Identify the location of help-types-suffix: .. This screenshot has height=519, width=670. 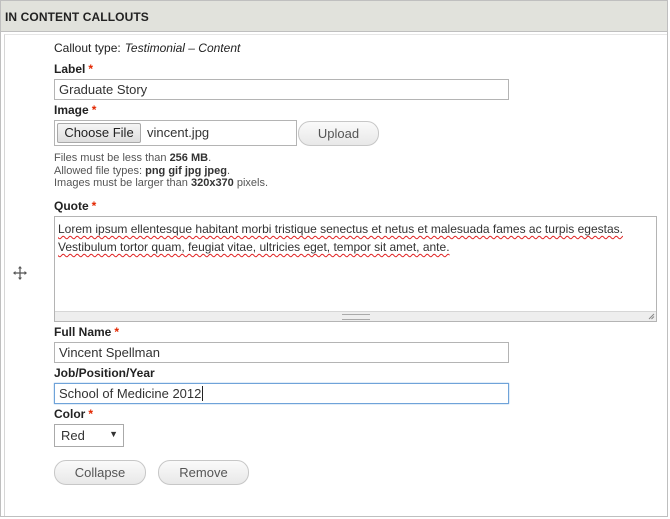
(228, 170).